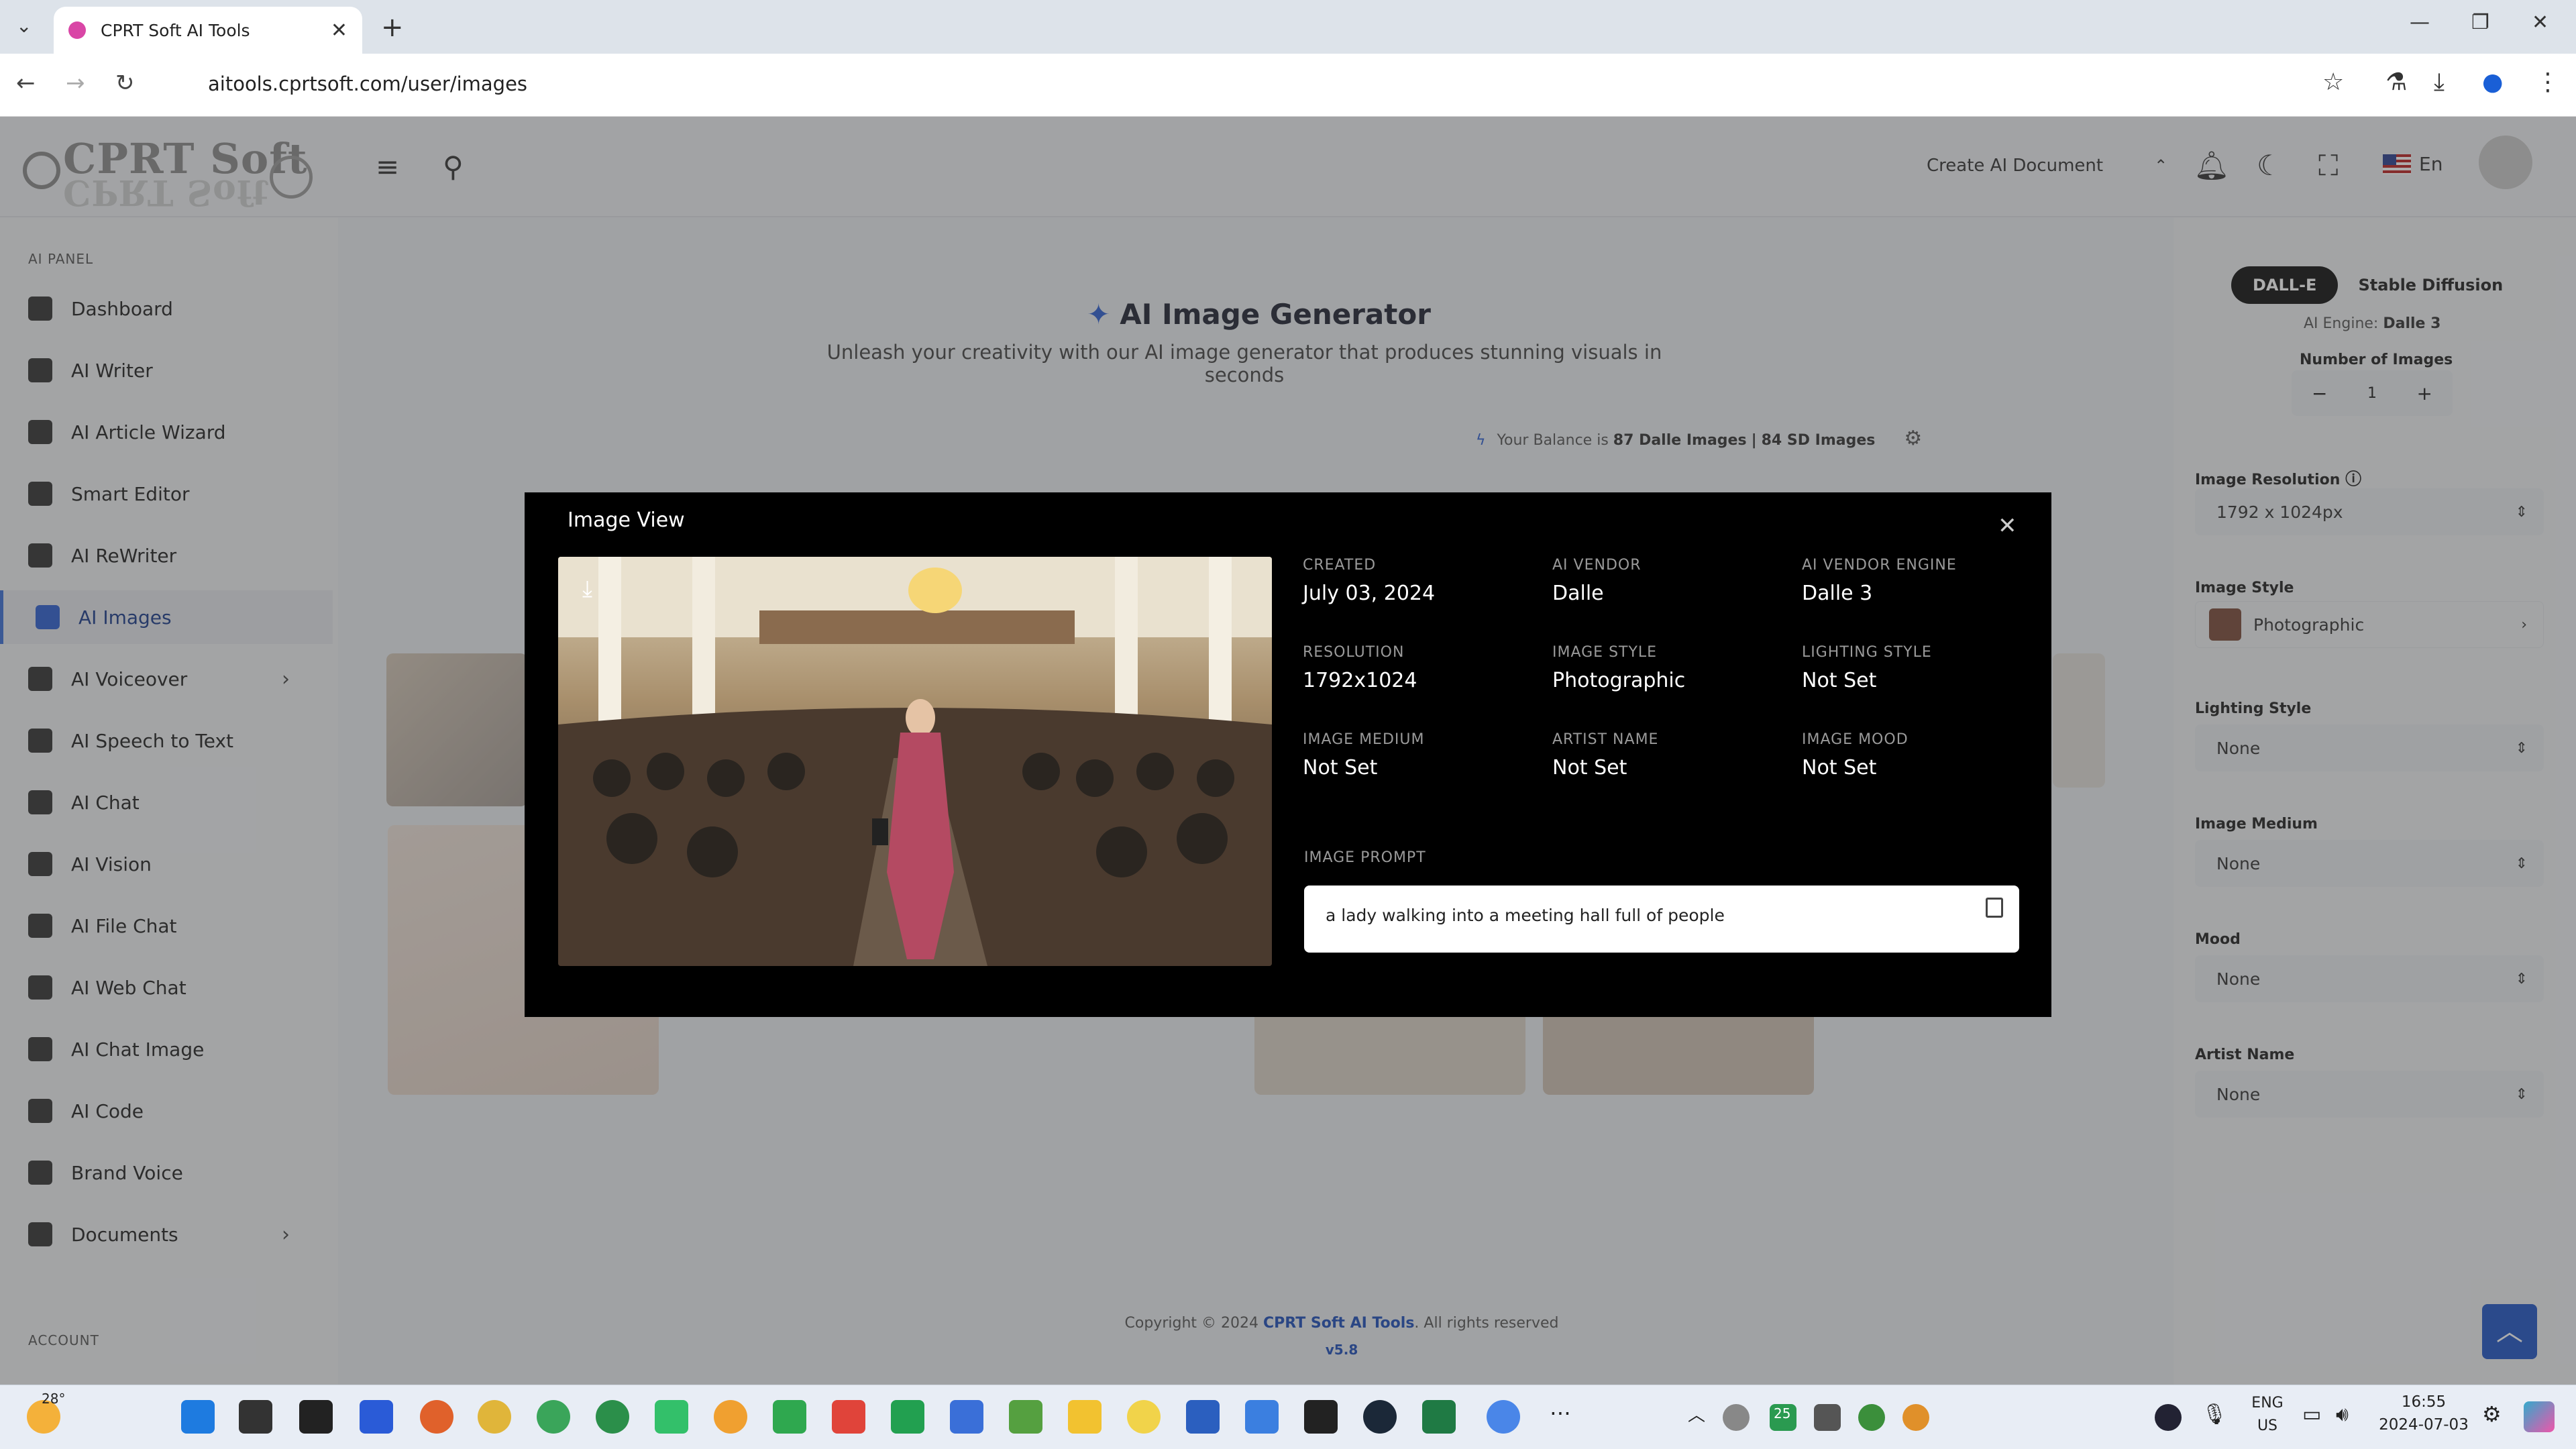 The width and height of the screenshot is (2576, 1449). What do you see at coordinates (1423, 668) in the screenshot?
I see `detail-resolution: RESOLUTION 1792x1024` at bounding box center [1423, 668].